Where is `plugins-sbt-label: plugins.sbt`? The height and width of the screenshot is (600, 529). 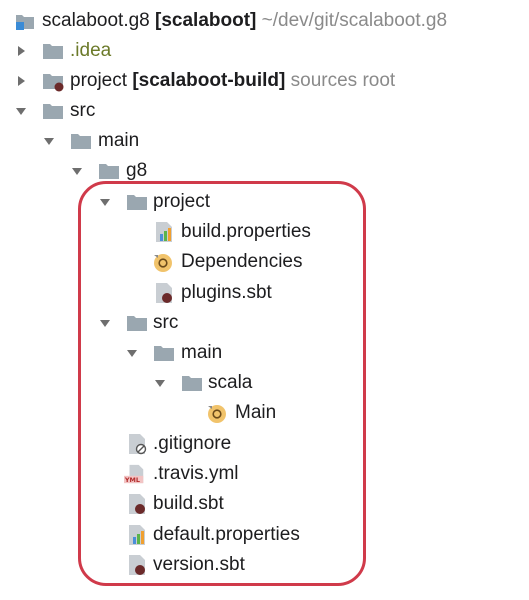
plugins-sbt-label: plugins.sbt is located at coordinates (226, 292).